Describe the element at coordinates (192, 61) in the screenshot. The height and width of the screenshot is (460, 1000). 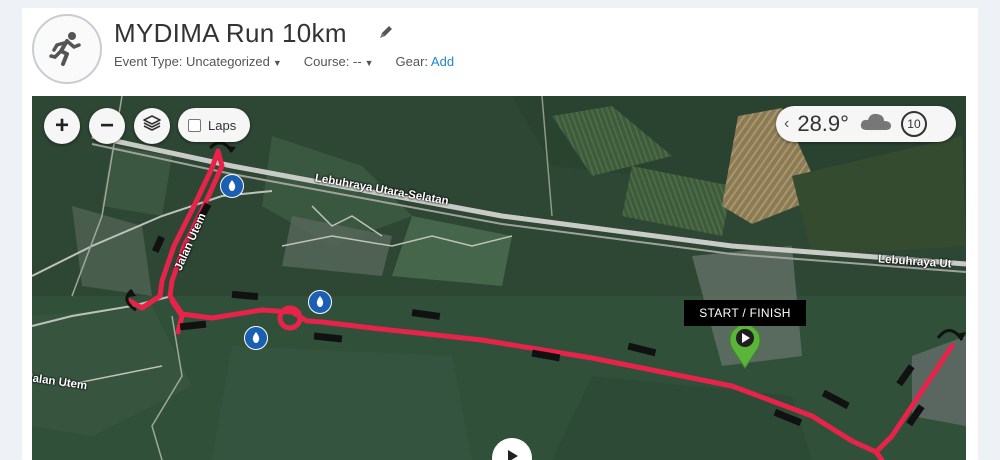
I see `event-type-label: Event Type: Uncategorized` at that location.